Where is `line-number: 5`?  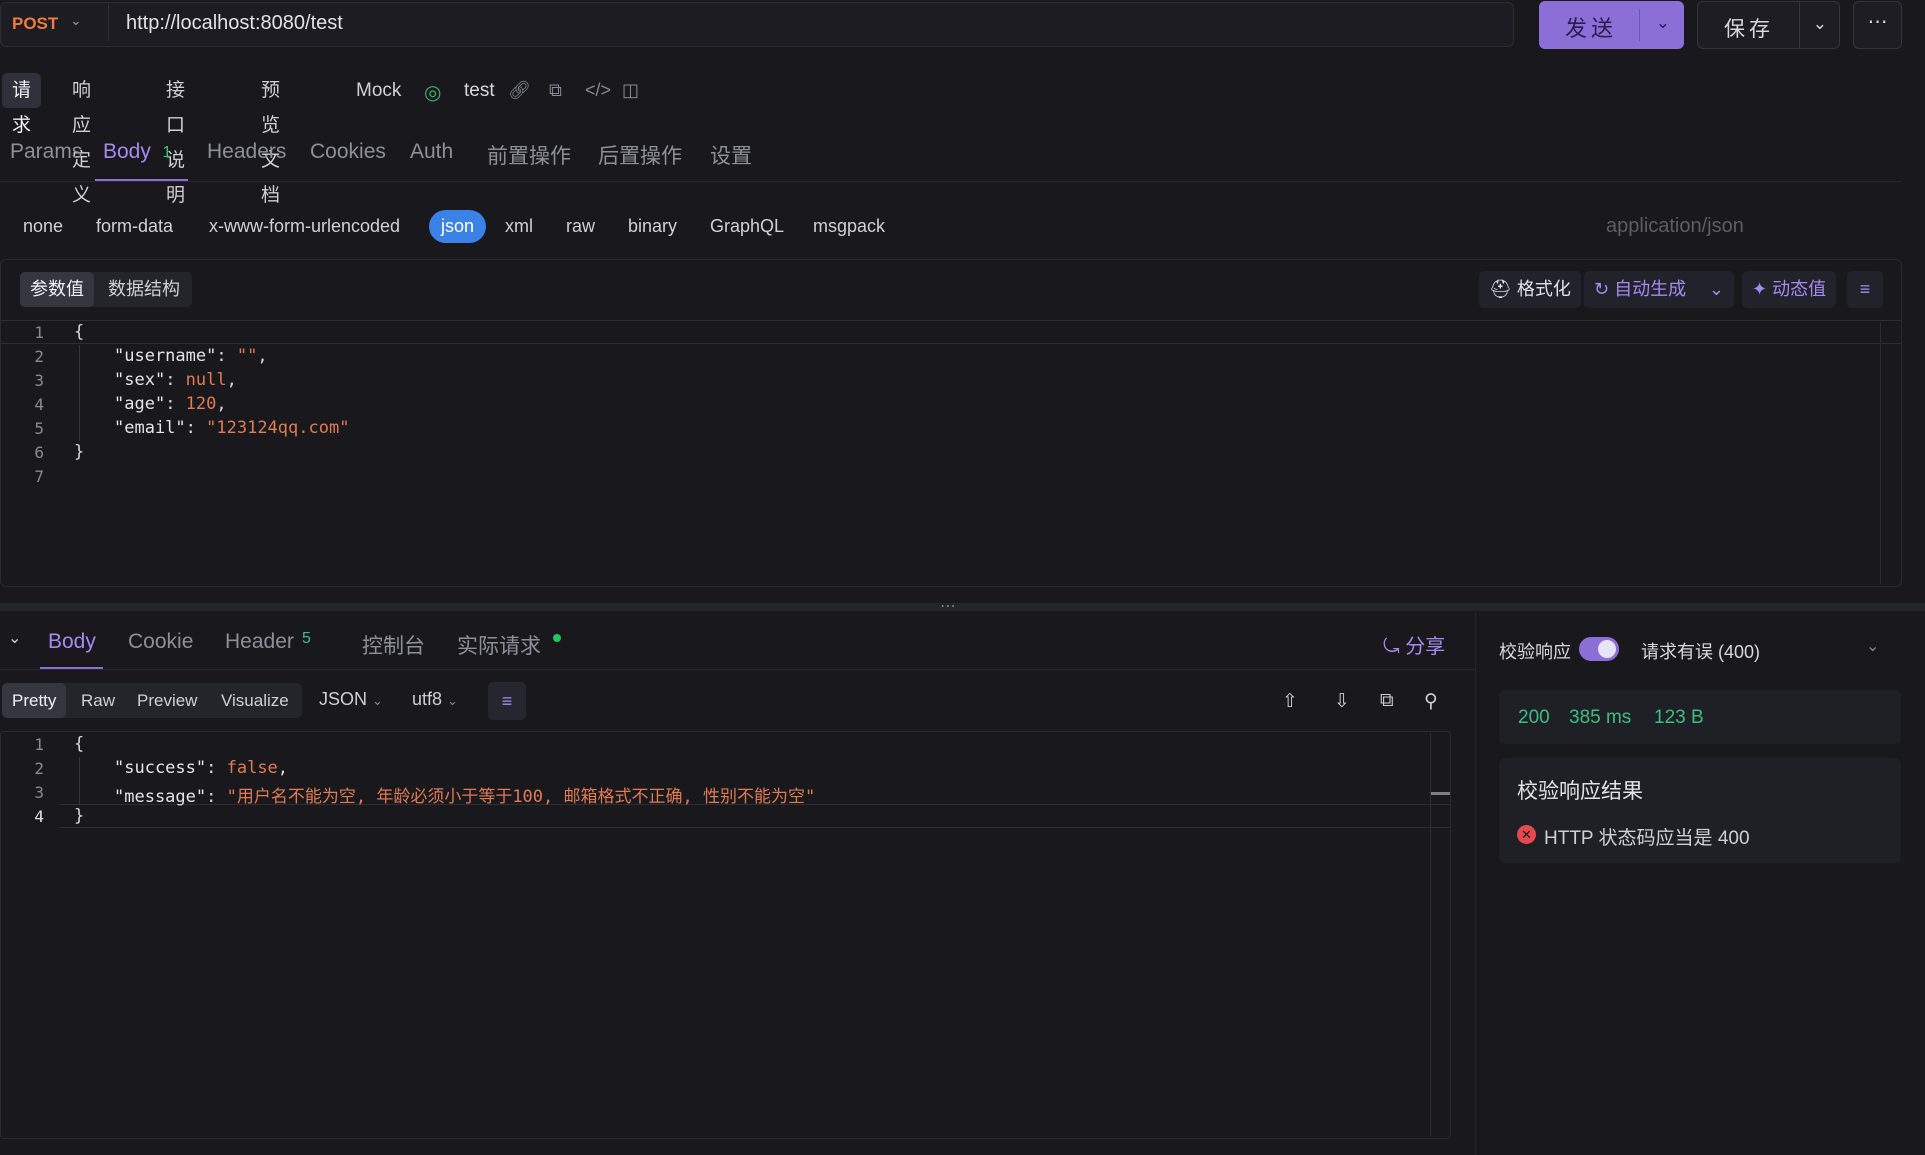
line-number: 5 is located at coordinates (39, 428).